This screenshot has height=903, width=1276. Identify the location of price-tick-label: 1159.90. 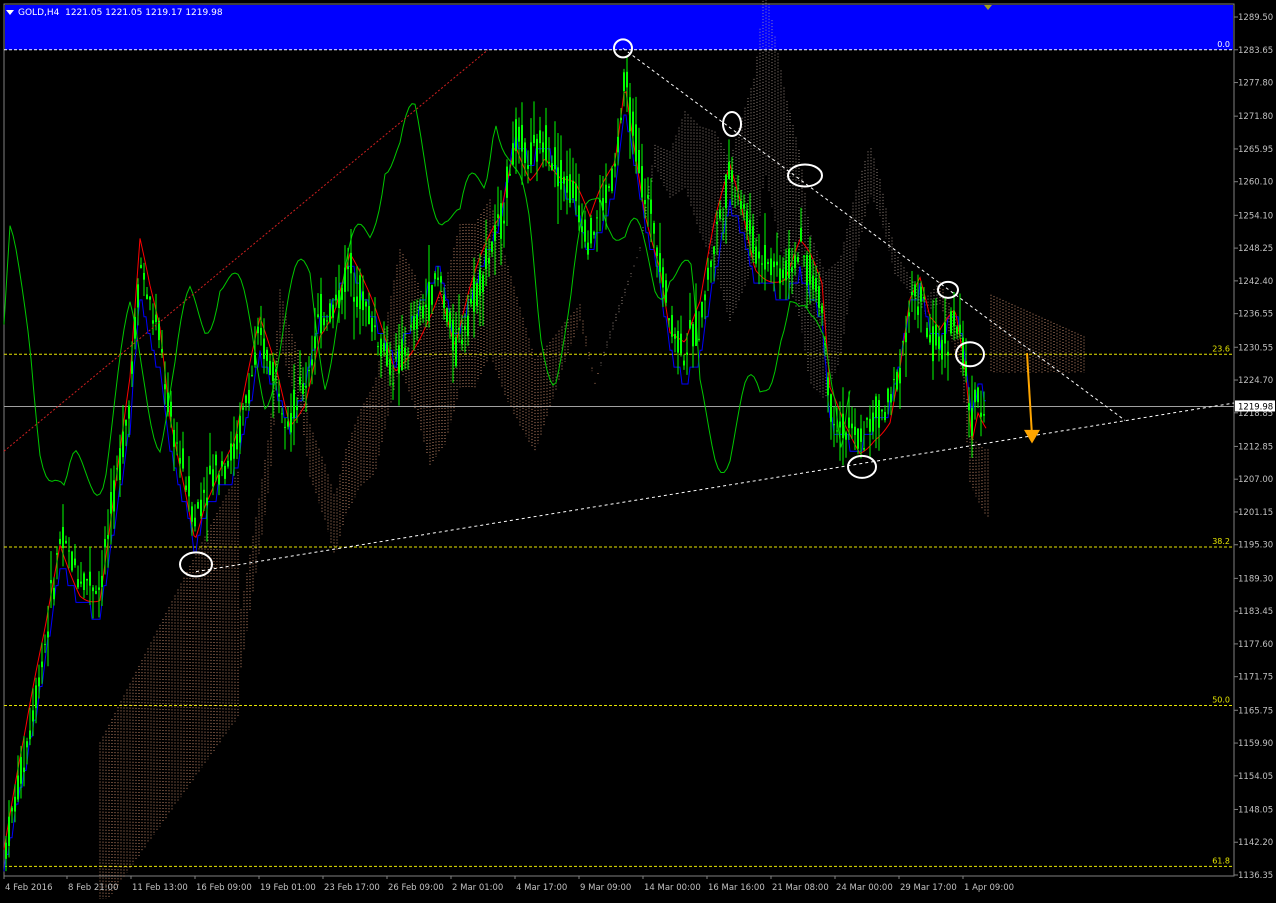
(1255, 744).